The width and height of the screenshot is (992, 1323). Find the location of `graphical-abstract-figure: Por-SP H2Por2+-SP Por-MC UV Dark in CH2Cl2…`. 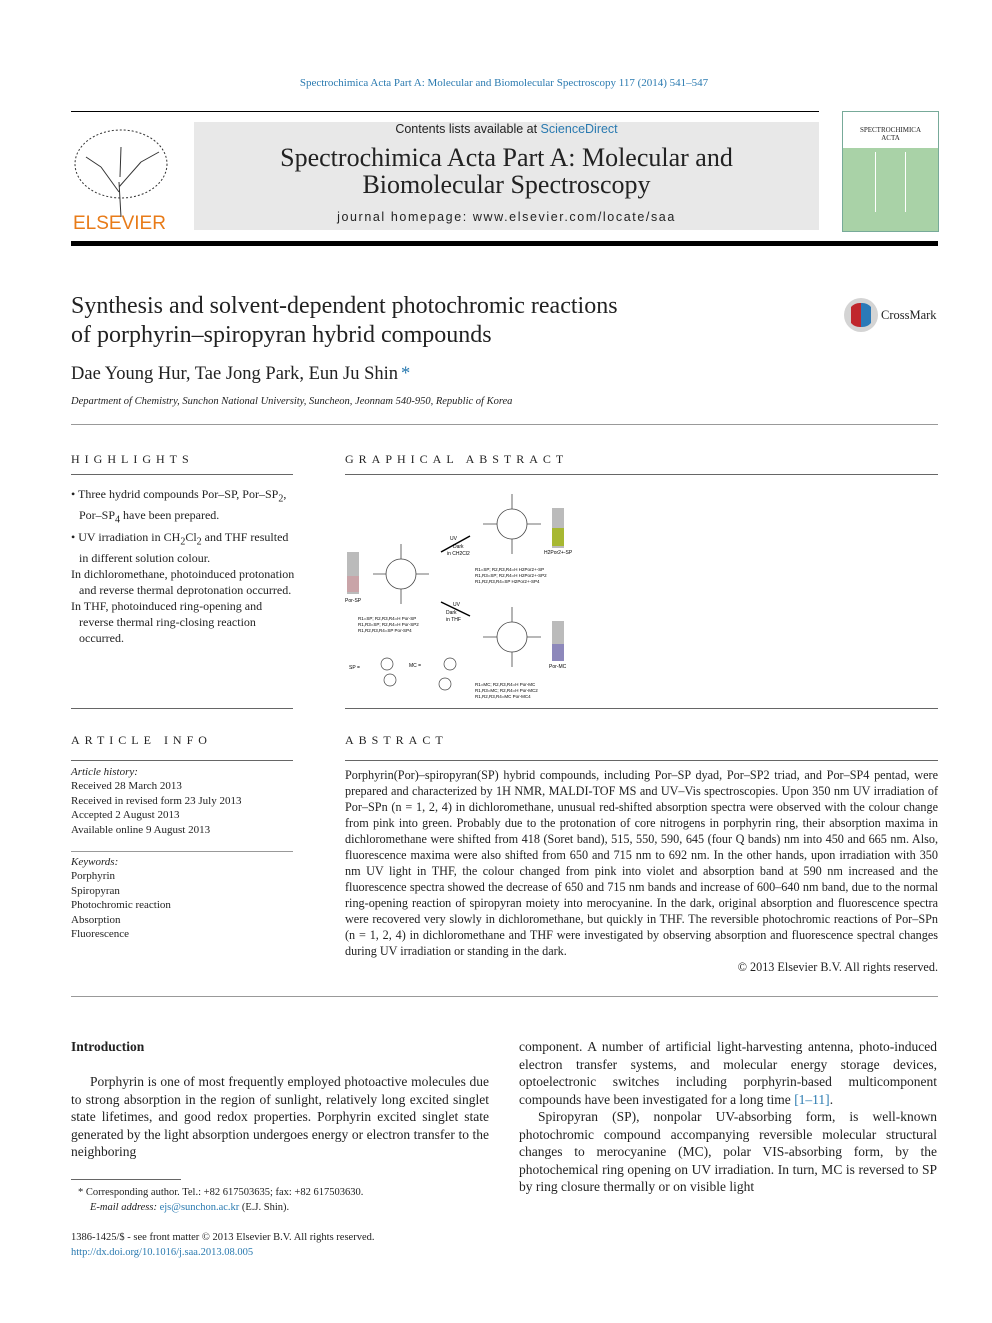

graphical-abstract-figure: Por-SP H2Por2+-SP Por-MC UV Dark in CH2Cl2… is located at coordinates (475, 596).